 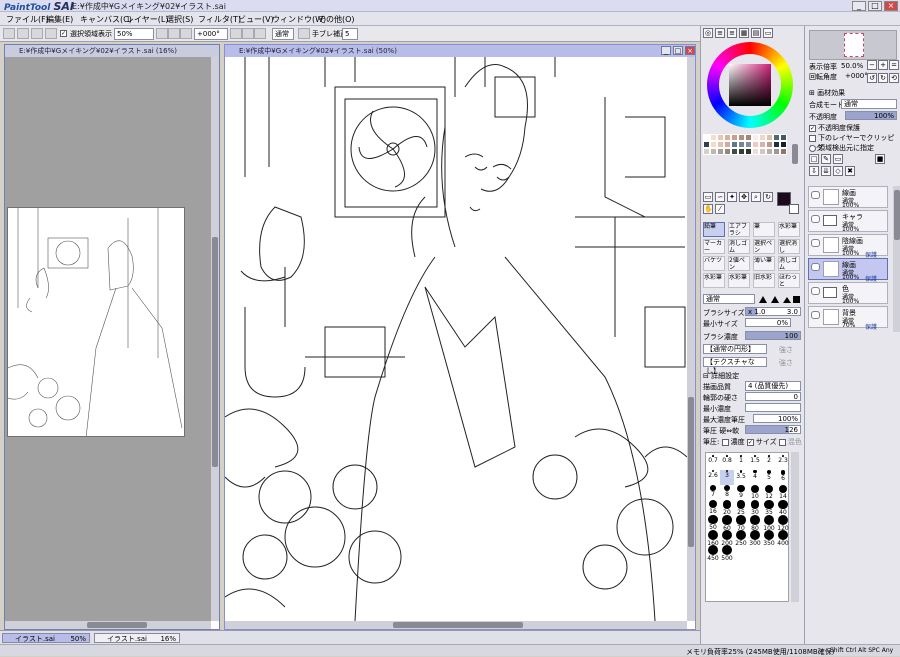 I want to click on menu-file: ファイル(F), so click(x=27, y=19).